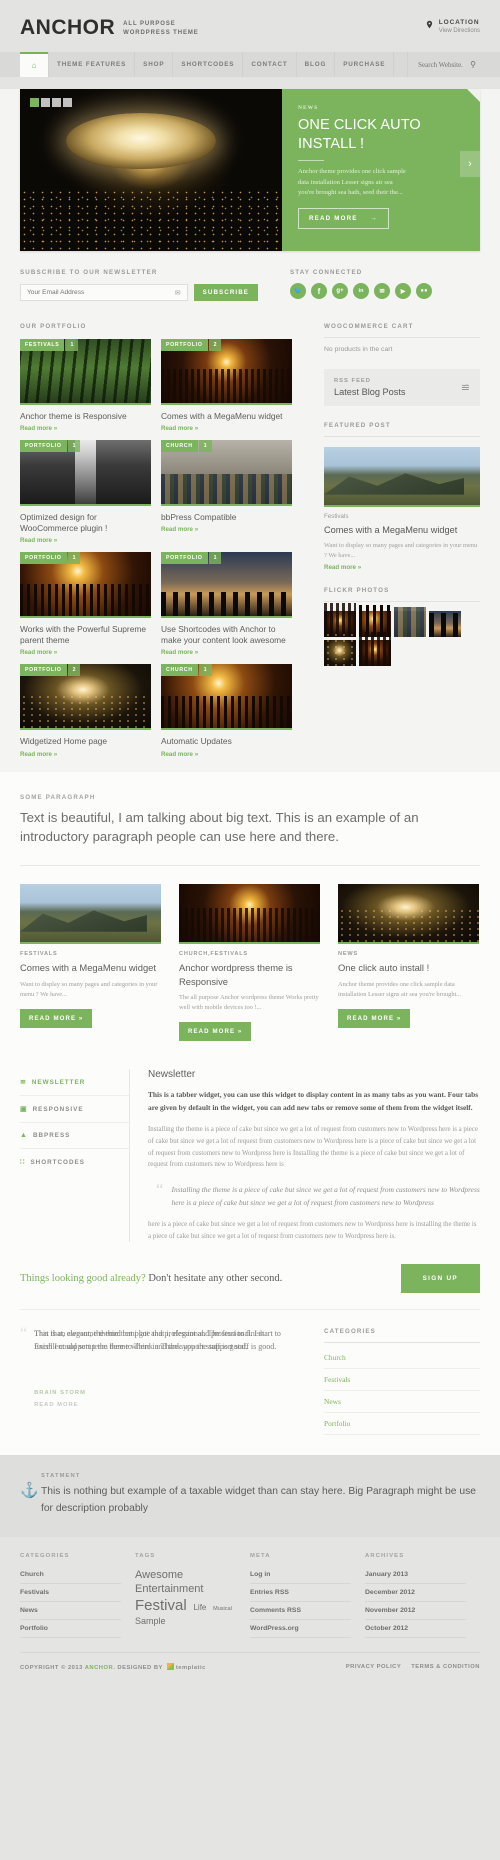  What do you see at coordinates (199, 1607) in the screenshot?
I see `tag-life: Life` at bounding box center [199, 1607].